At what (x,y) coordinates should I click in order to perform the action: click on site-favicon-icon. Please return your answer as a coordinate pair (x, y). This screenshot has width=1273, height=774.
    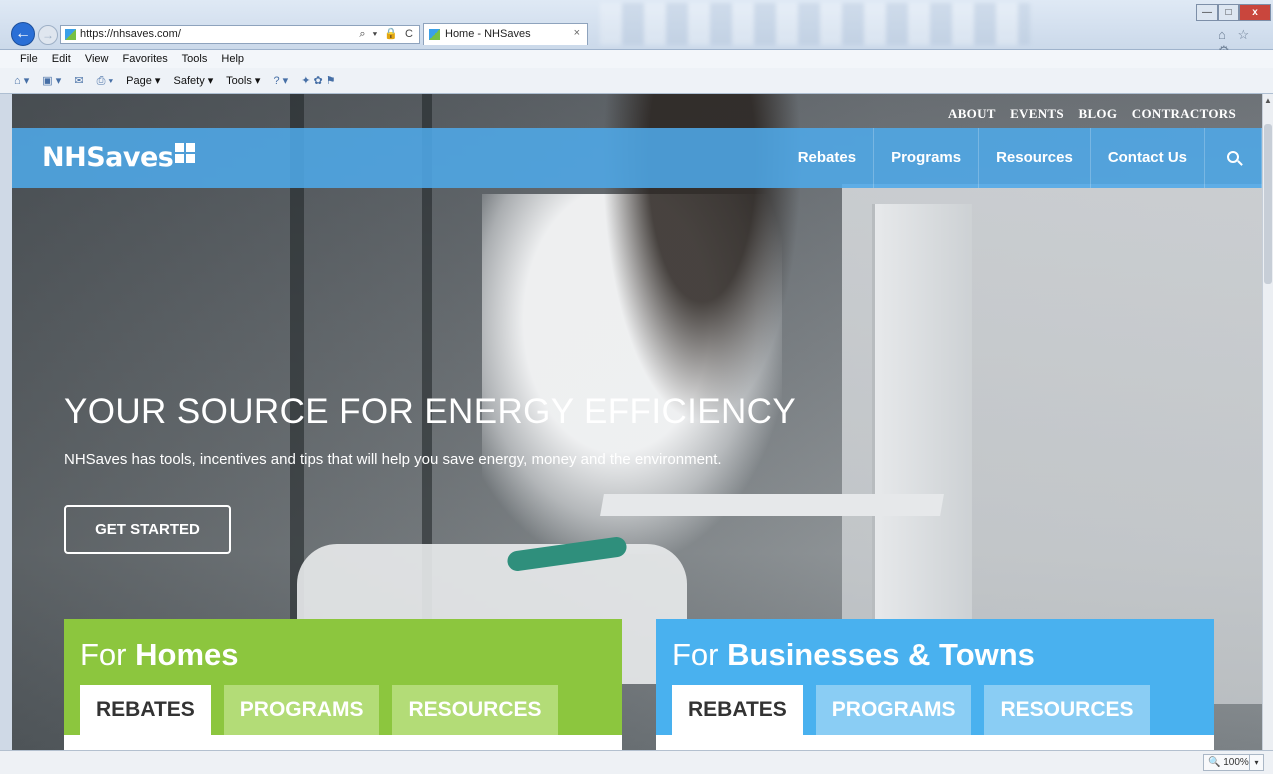
    Looking at the image, I should click on (70, 34).